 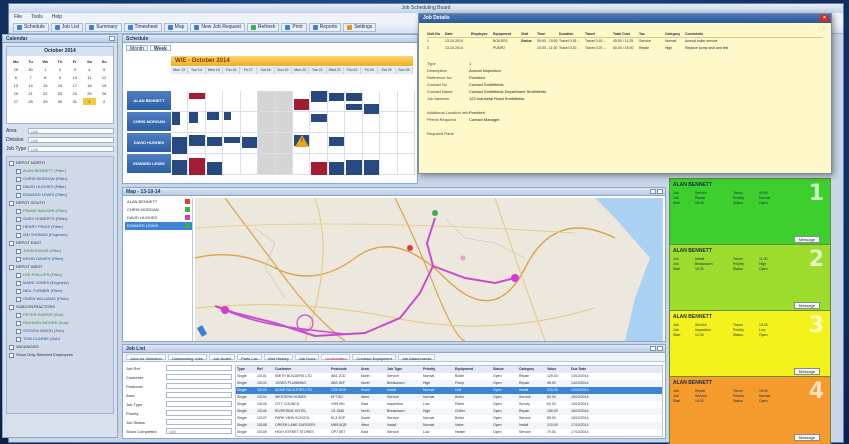 I want to click on resource-row-label: ALAN BENNETT, so click(x=149, y=100).